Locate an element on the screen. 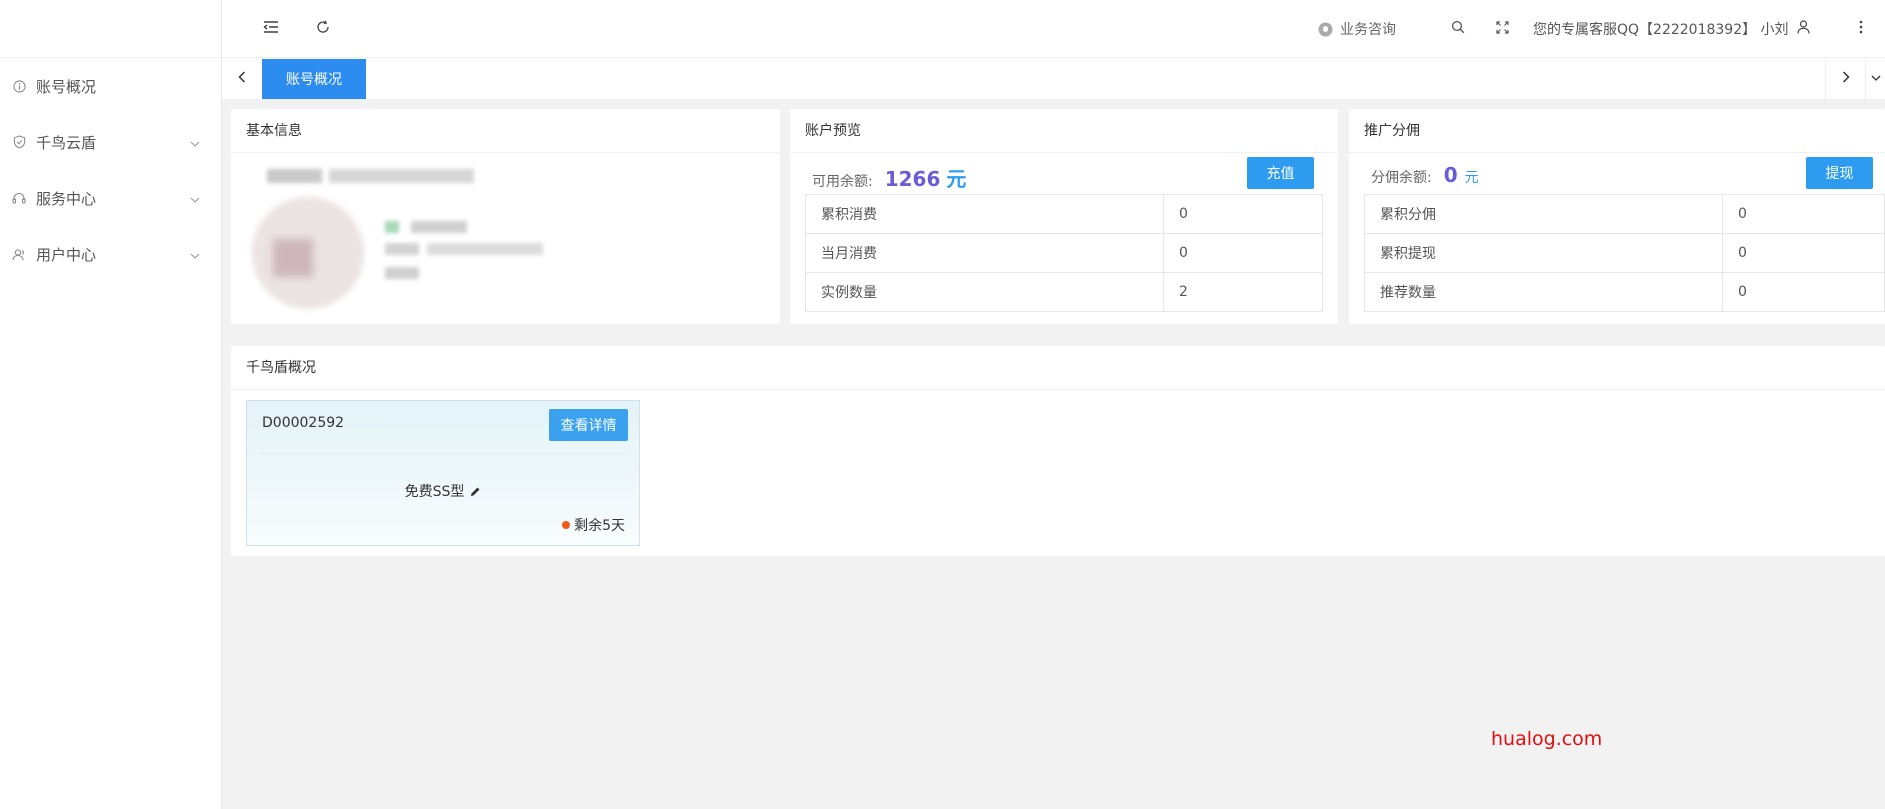  withdraw-button: 提现 is located at coordinates (1839, 173).